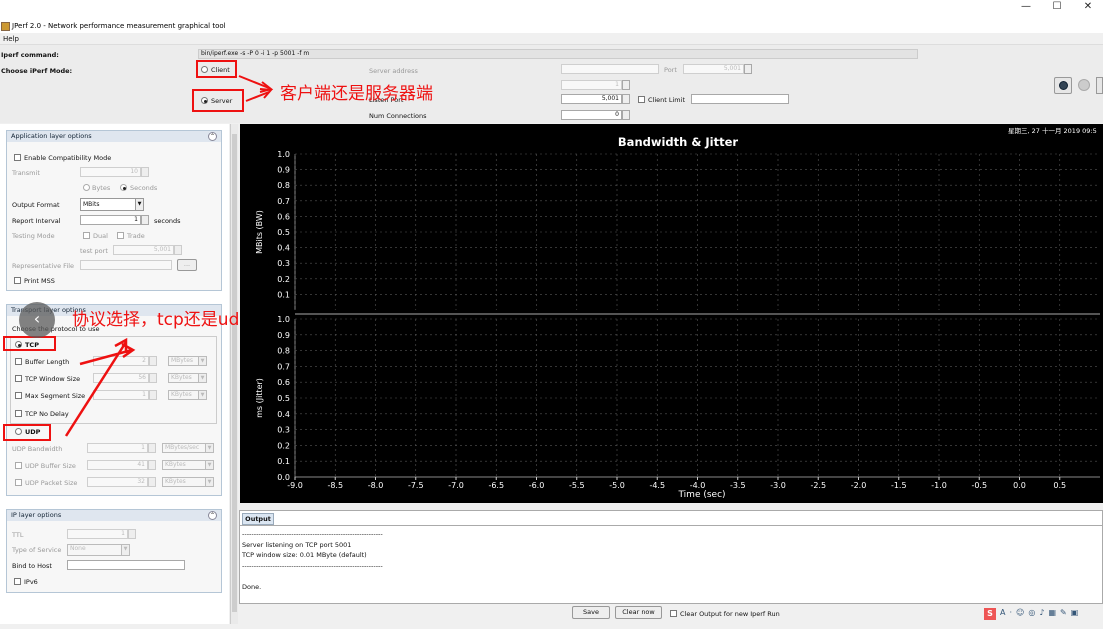 This screenshot has height=629, width=1103. I want to click on udp-buffer-input: 41, so click(117, 465).